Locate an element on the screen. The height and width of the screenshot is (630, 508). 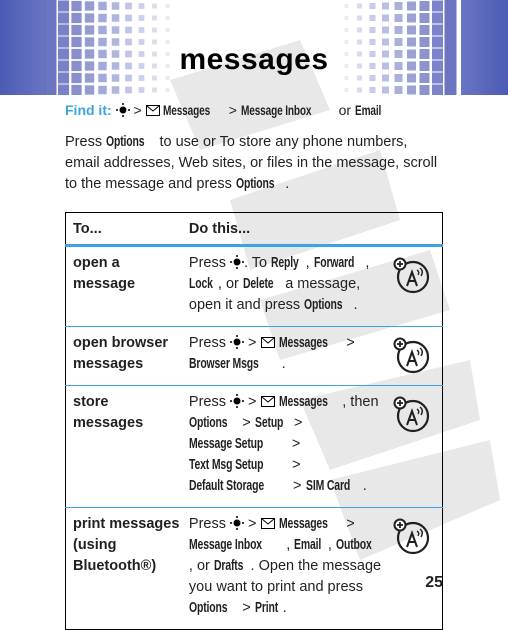
options-key: Options is located at coordinates (255, 184).